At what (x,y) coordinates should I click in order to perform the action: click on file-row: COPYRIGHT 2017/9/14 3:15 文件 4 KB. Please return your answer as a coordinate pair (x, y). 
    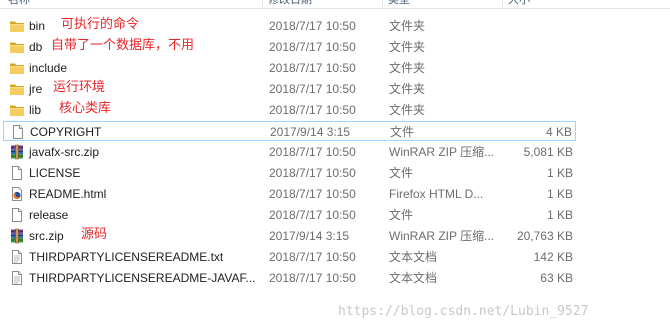
    Looking at the image, I should click on (289, 131).